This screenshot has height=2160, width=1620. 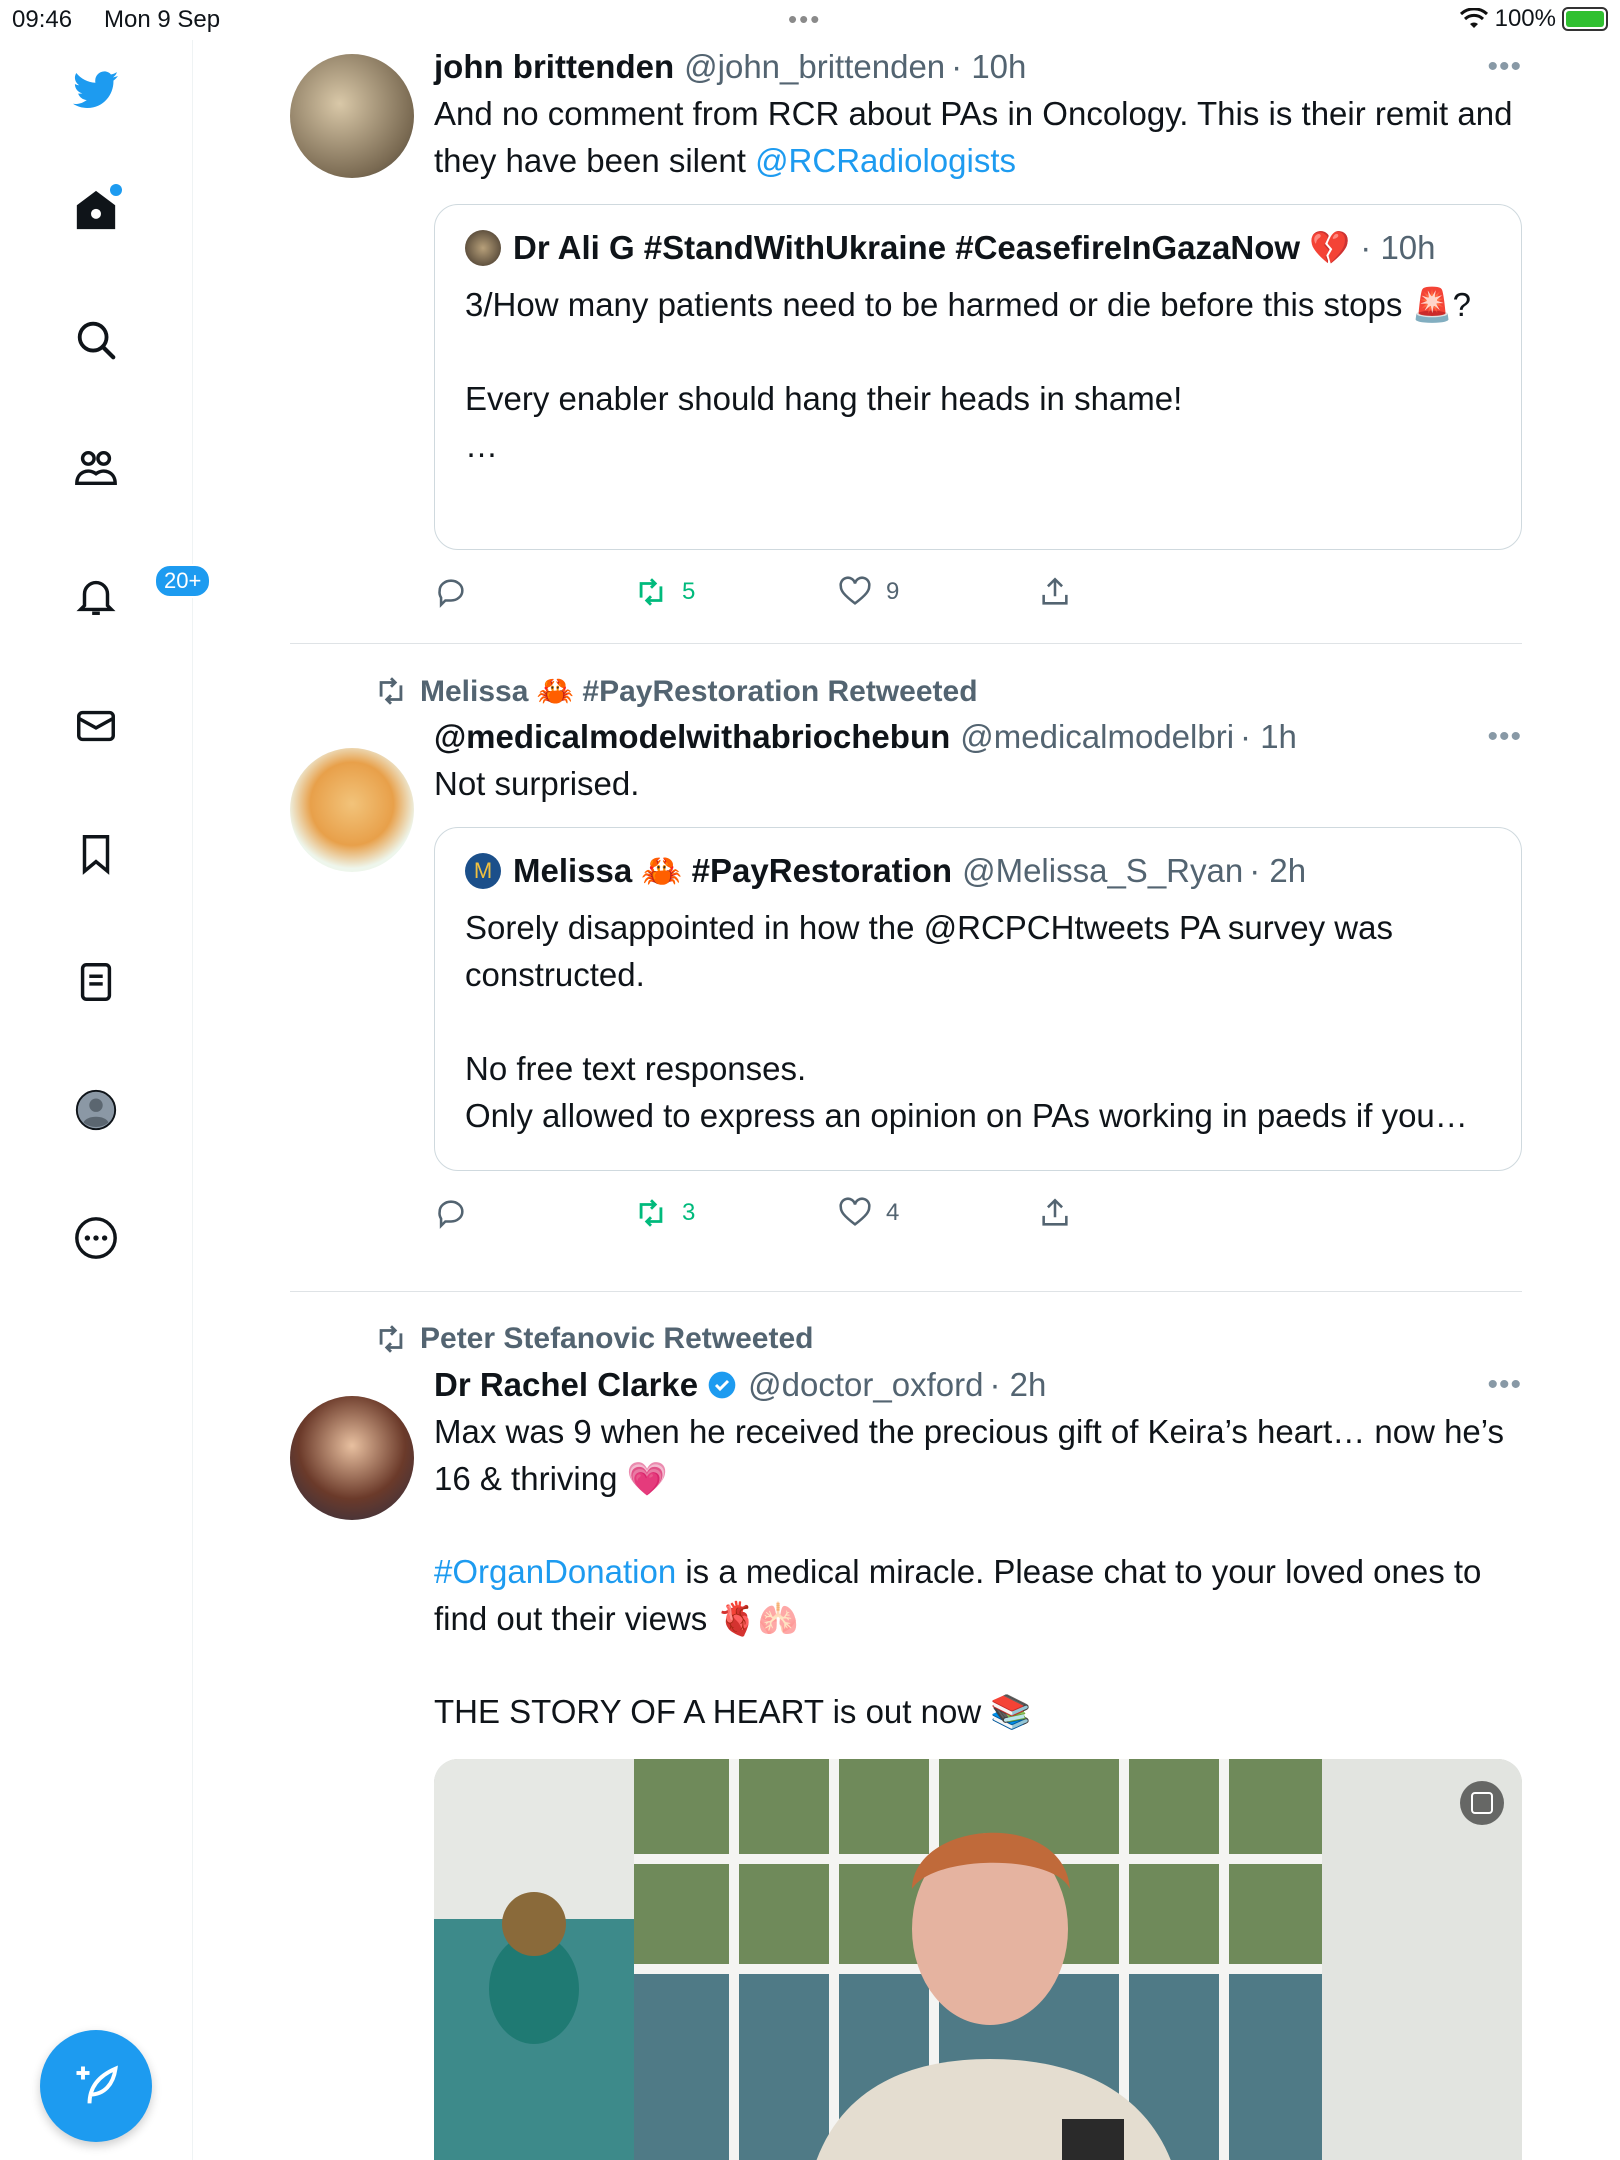 What do you see at coordinates (893, 1212) in the screenshot?
I see `like-count: 4` at bounding box center [893, 1212].